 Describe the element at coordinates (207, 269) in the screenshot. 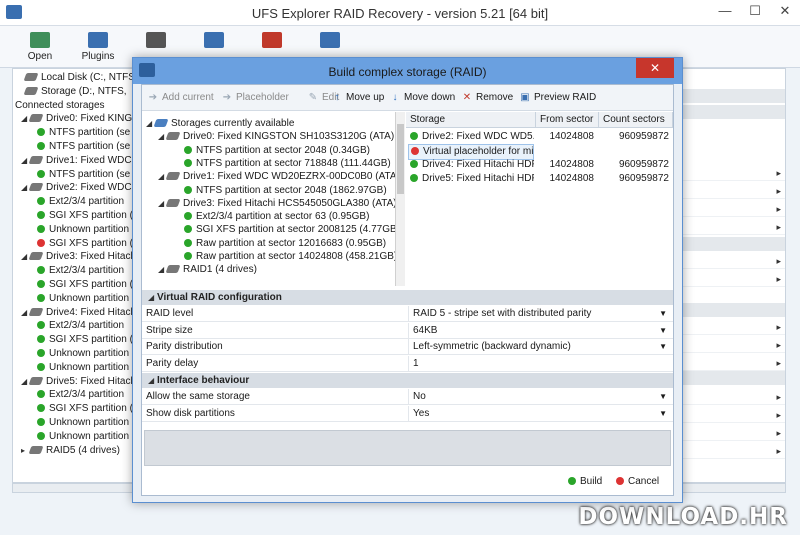

I see `storage-tree-item: ◢ RAID1 (4 drives)` at that location.